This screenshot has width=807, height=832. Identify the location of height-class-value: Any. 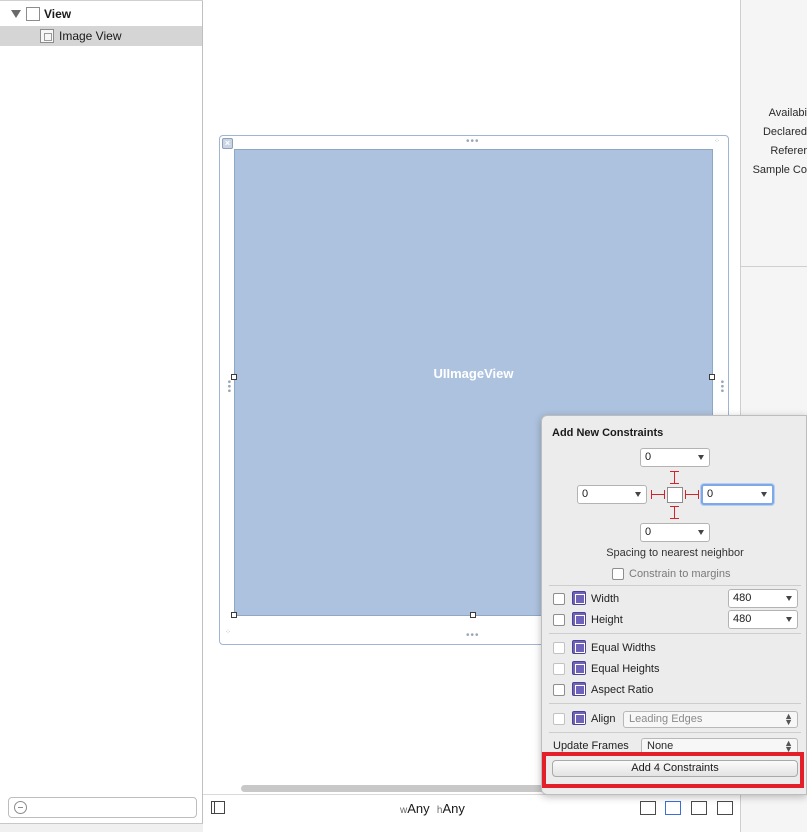
(453, 808).